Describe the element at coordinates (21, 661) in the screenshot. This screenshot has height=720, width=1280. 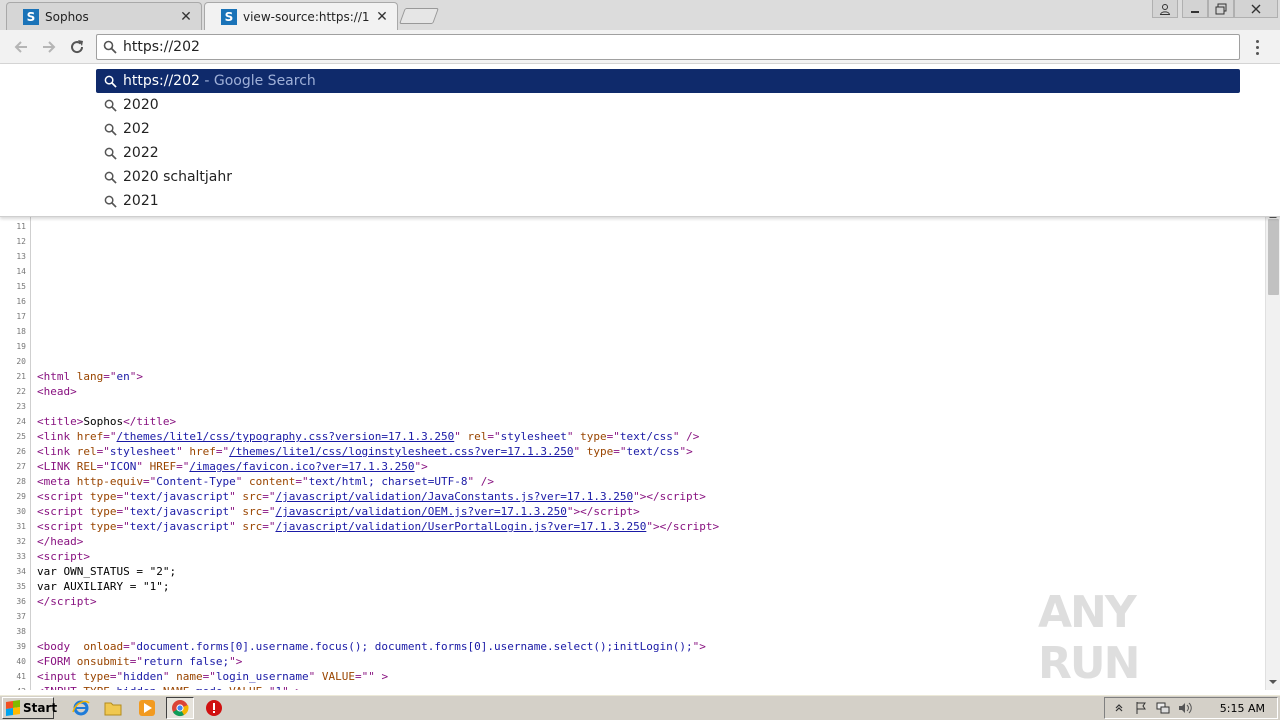
I see `line-number: 40` at that location.